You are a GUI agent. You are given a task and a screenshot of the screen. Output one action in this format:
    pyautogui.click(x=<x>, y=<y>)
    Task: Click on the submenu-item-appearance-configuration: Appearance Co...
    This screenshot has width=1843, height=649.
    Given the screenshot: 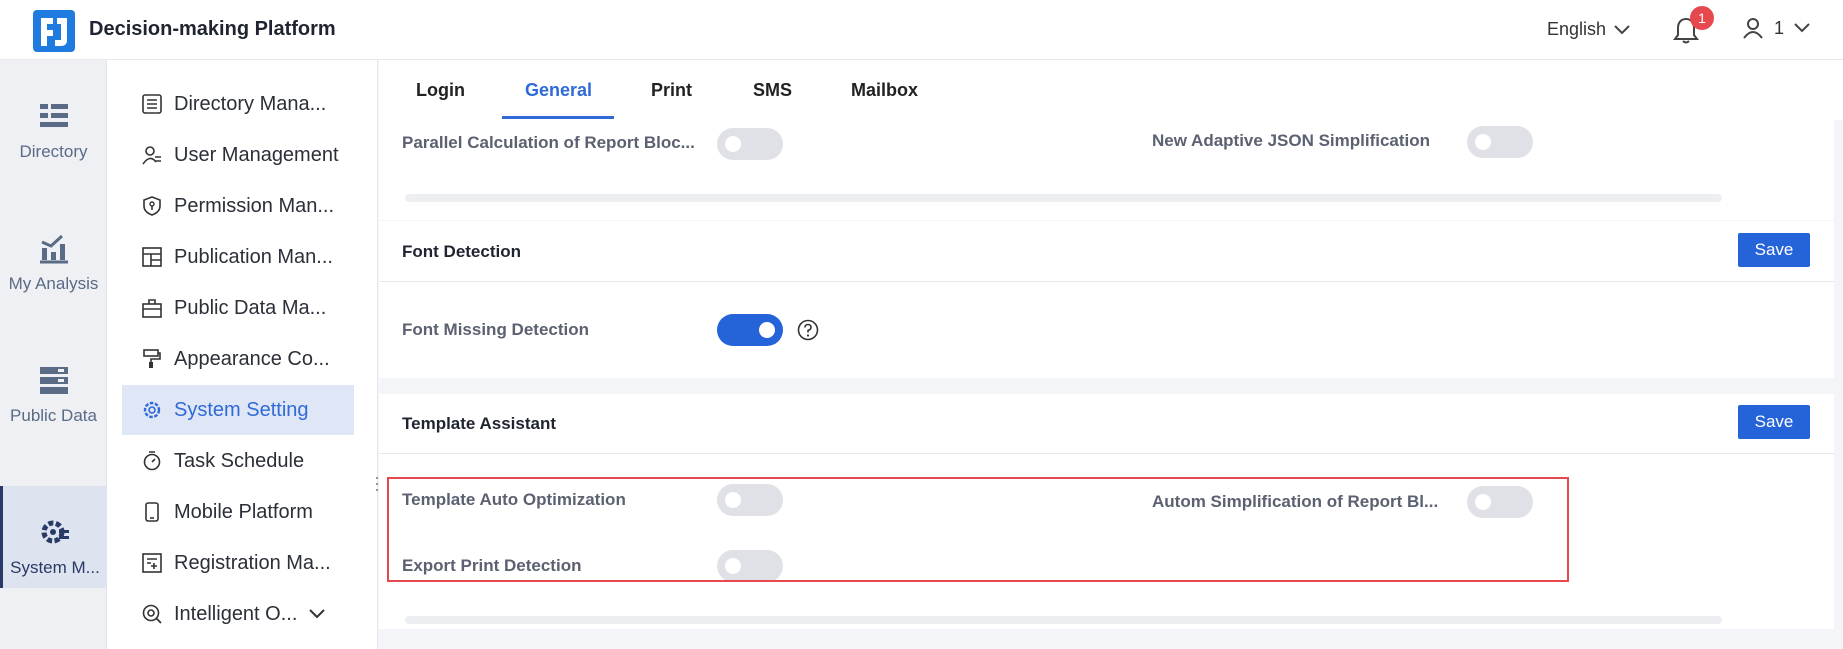 What is the action you would take?
    pyautogui.click(x=238, y=359)
    